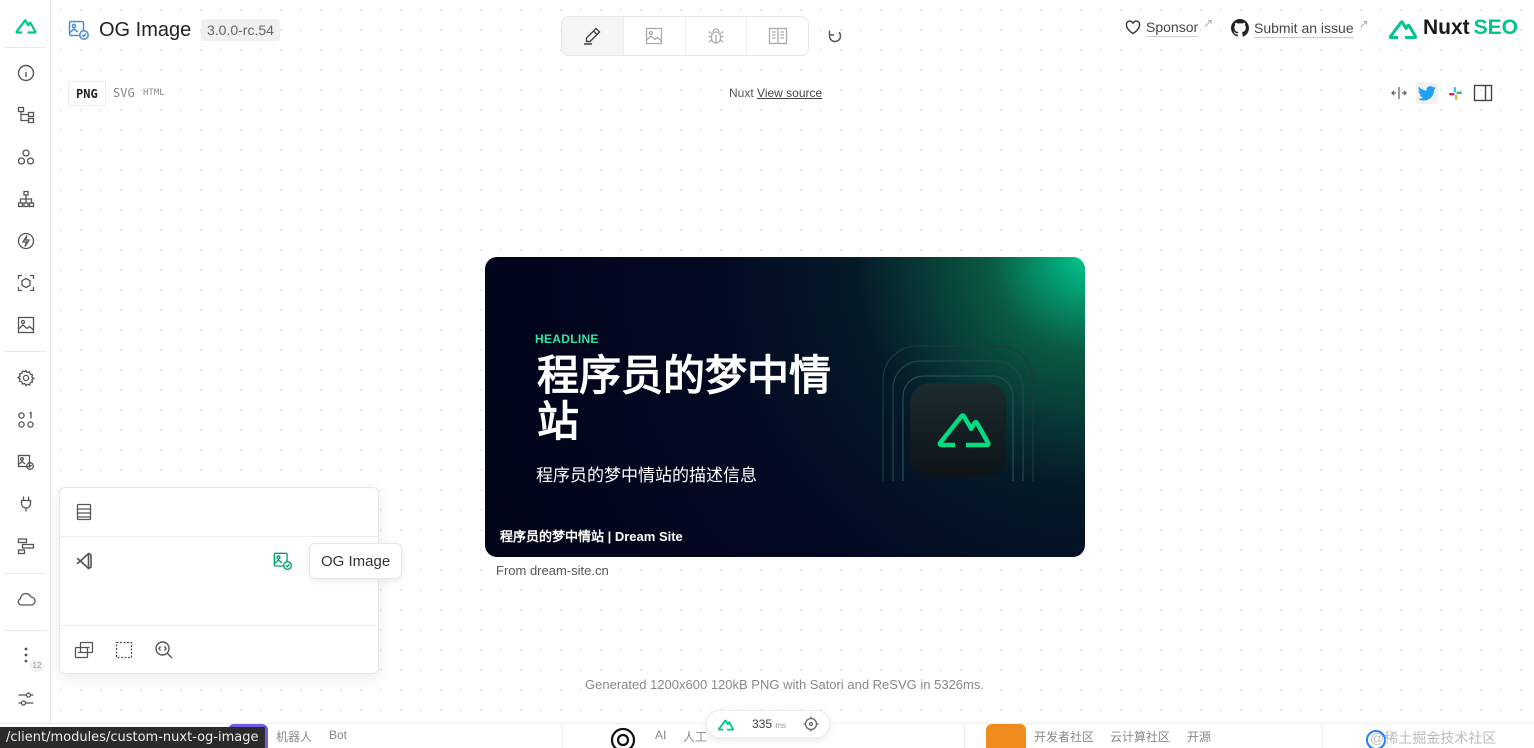  Describe the element at coordinates (124, 650) in the screenshot. I see `select-area-icon` at that location.